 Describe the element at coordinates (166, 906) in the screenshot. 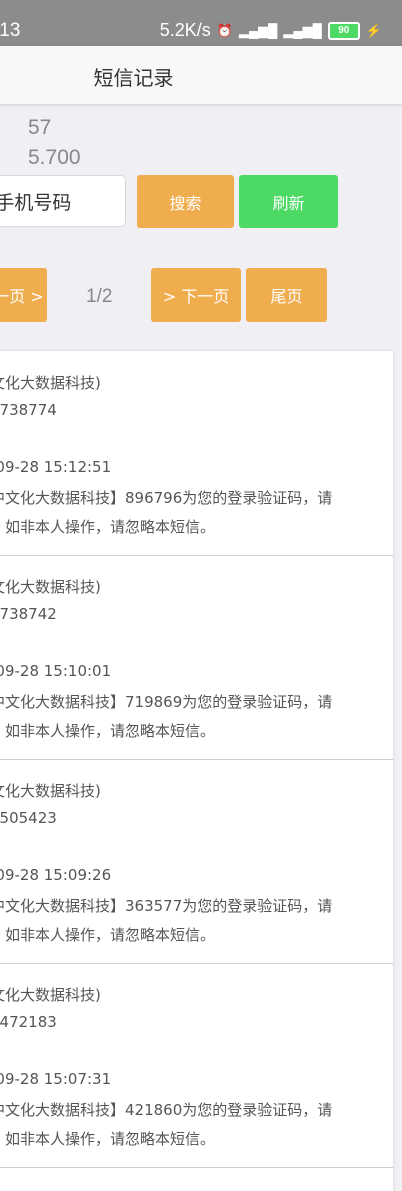

I see `message-content: 中文化大数据科技】363577为您的登录验证码，请` at that location.